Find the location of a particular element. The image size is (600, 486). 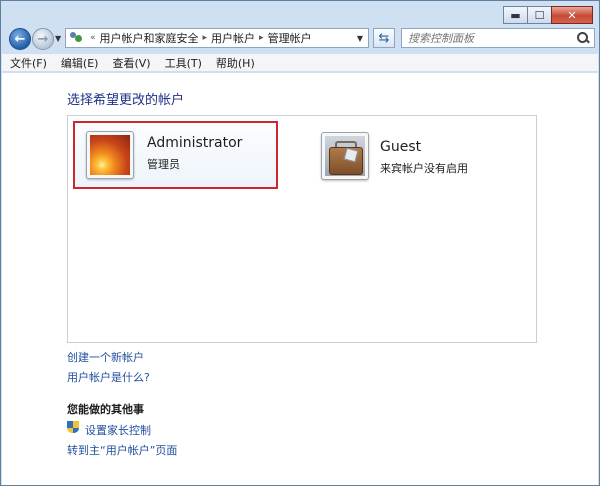

navigation-bar: ← → ▼ « 用户帐户和家庭安全 ▸ 用户帐户 ▸ 管理帐户 ▼ ⇆ is located at coordinates (301, 39).